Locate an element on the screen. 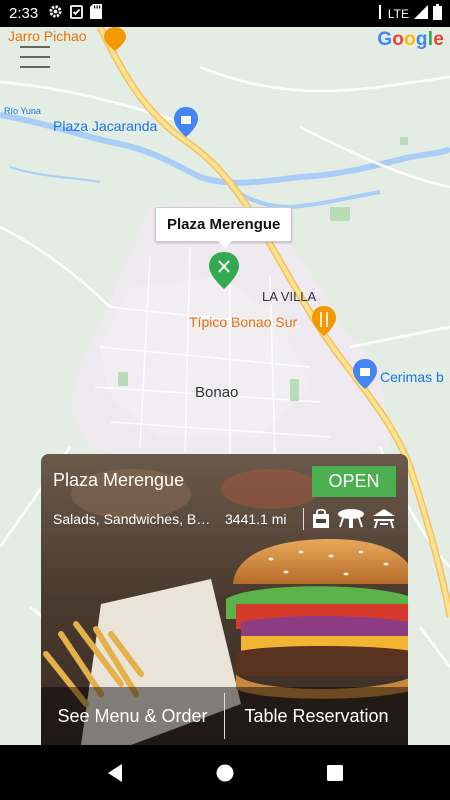  open-status-badge: OPEN is located at coordinates (354, 481).